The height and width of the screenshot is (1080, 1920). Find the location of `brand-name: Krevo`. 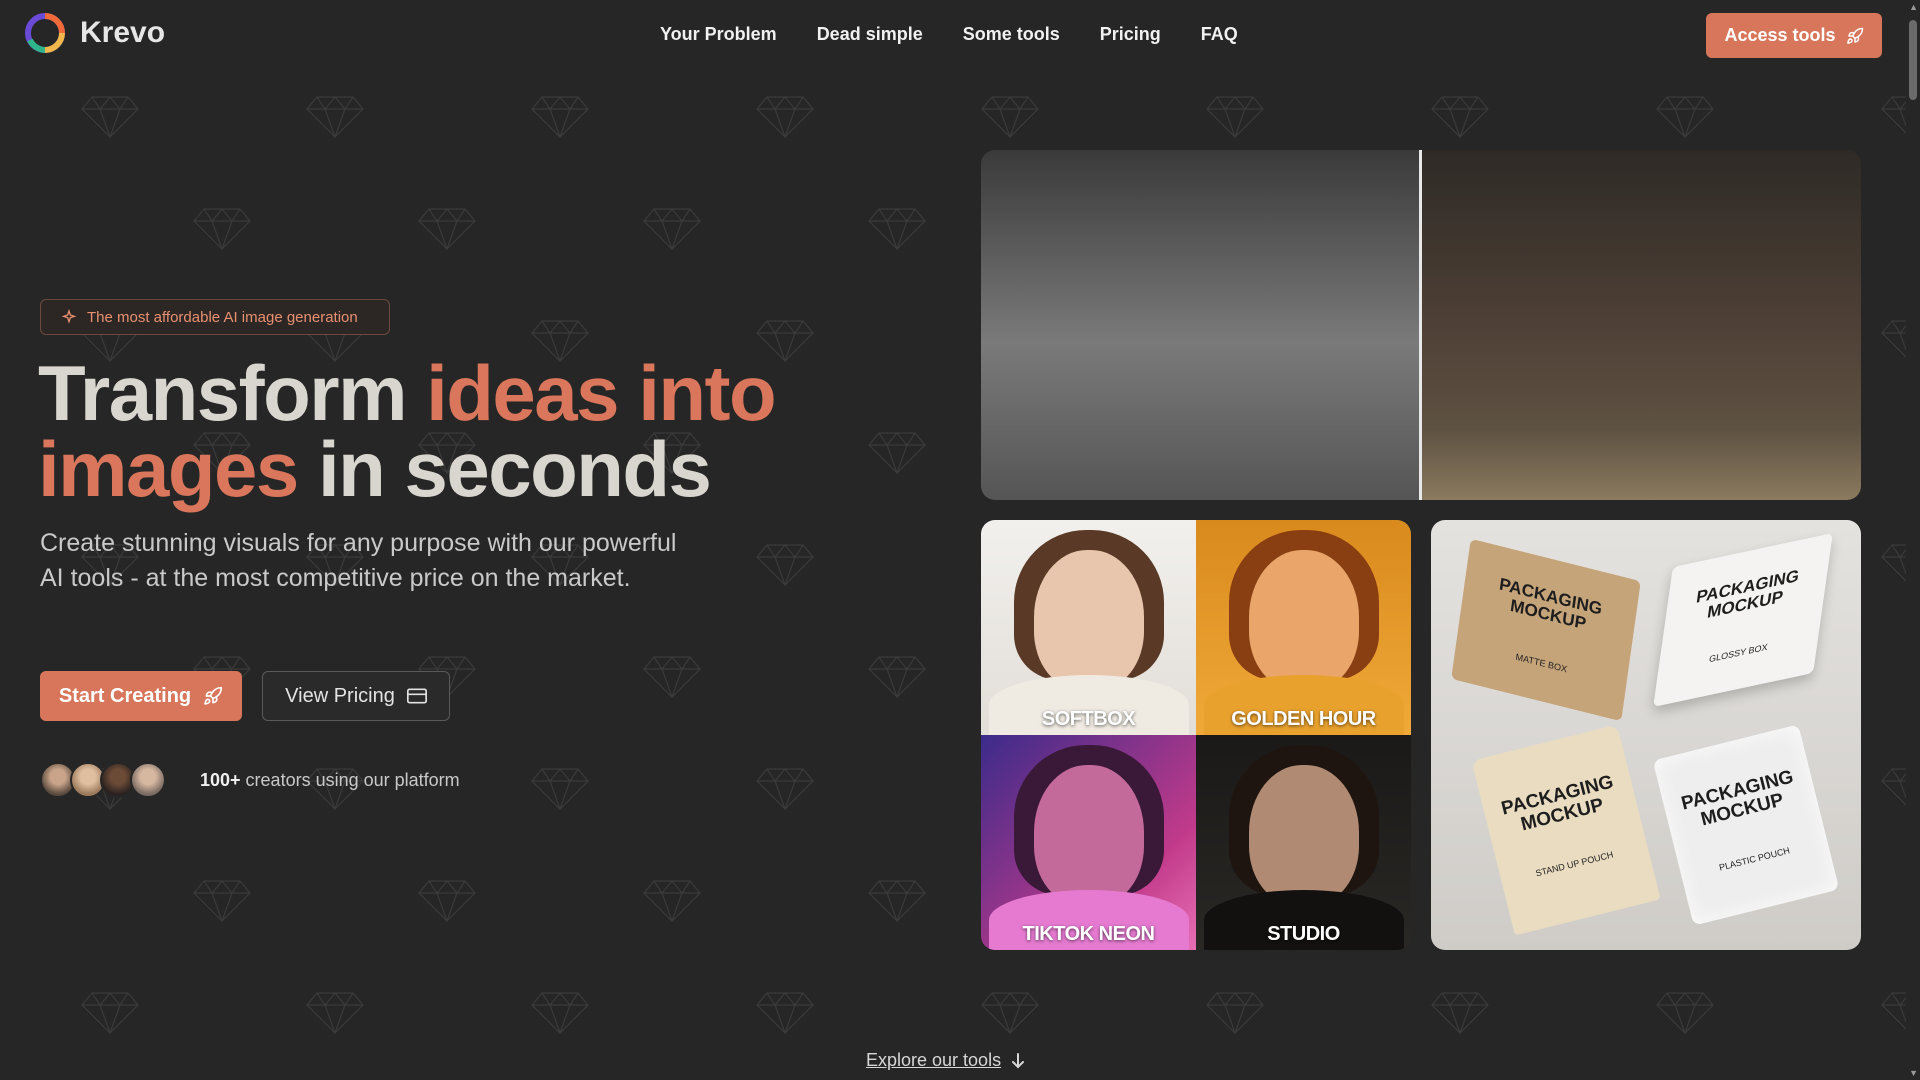

brand-name: Krevo is located at coordinates (123, 32).